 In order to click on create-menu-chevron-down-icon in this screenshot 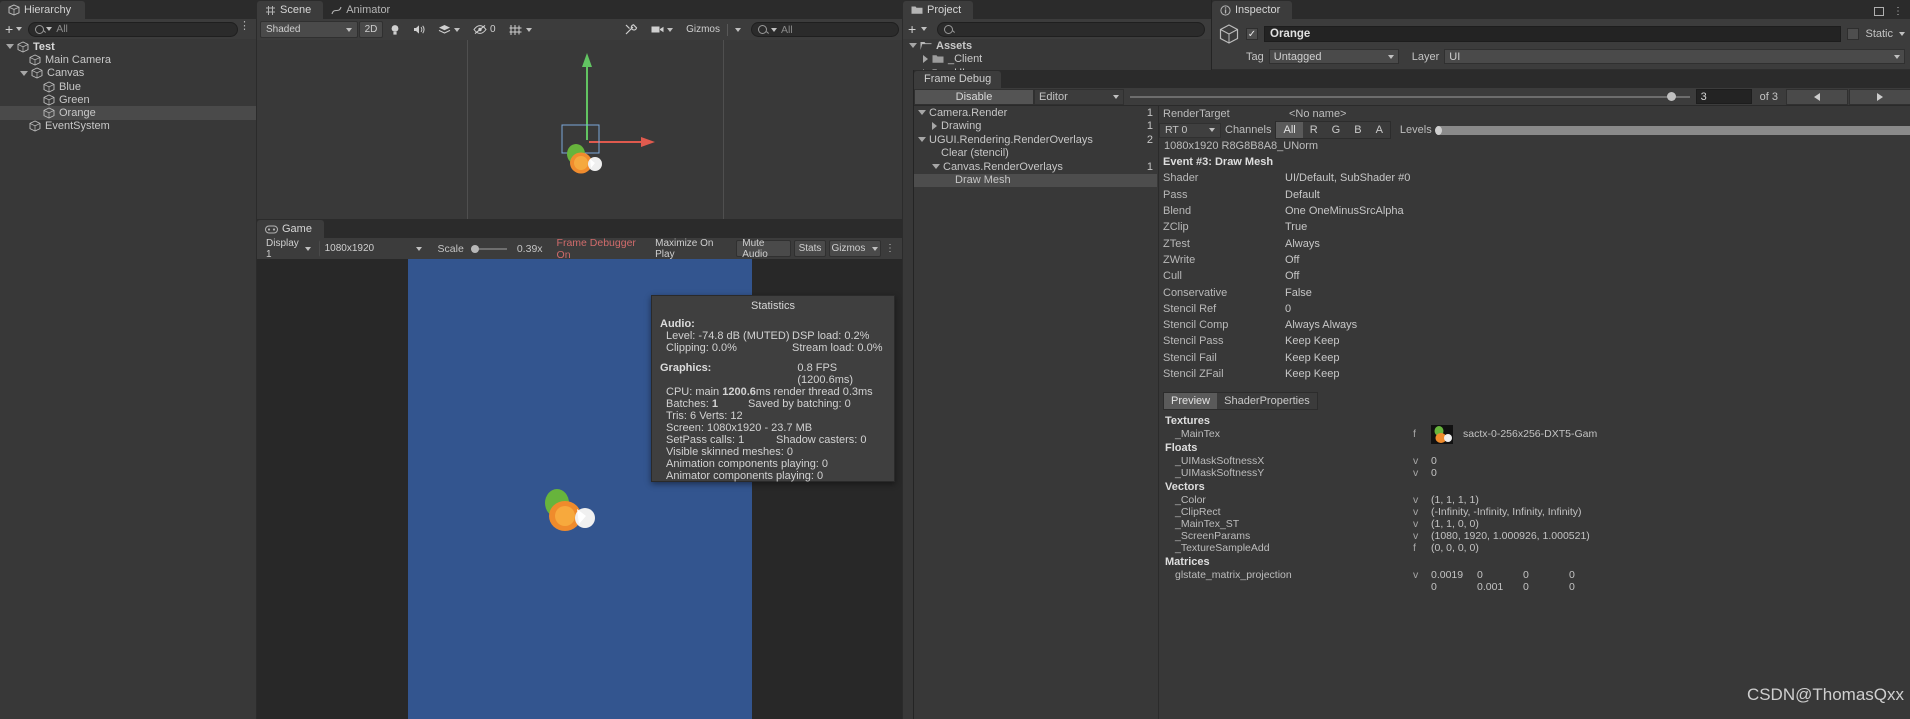, I will do `click(924, 29)`.